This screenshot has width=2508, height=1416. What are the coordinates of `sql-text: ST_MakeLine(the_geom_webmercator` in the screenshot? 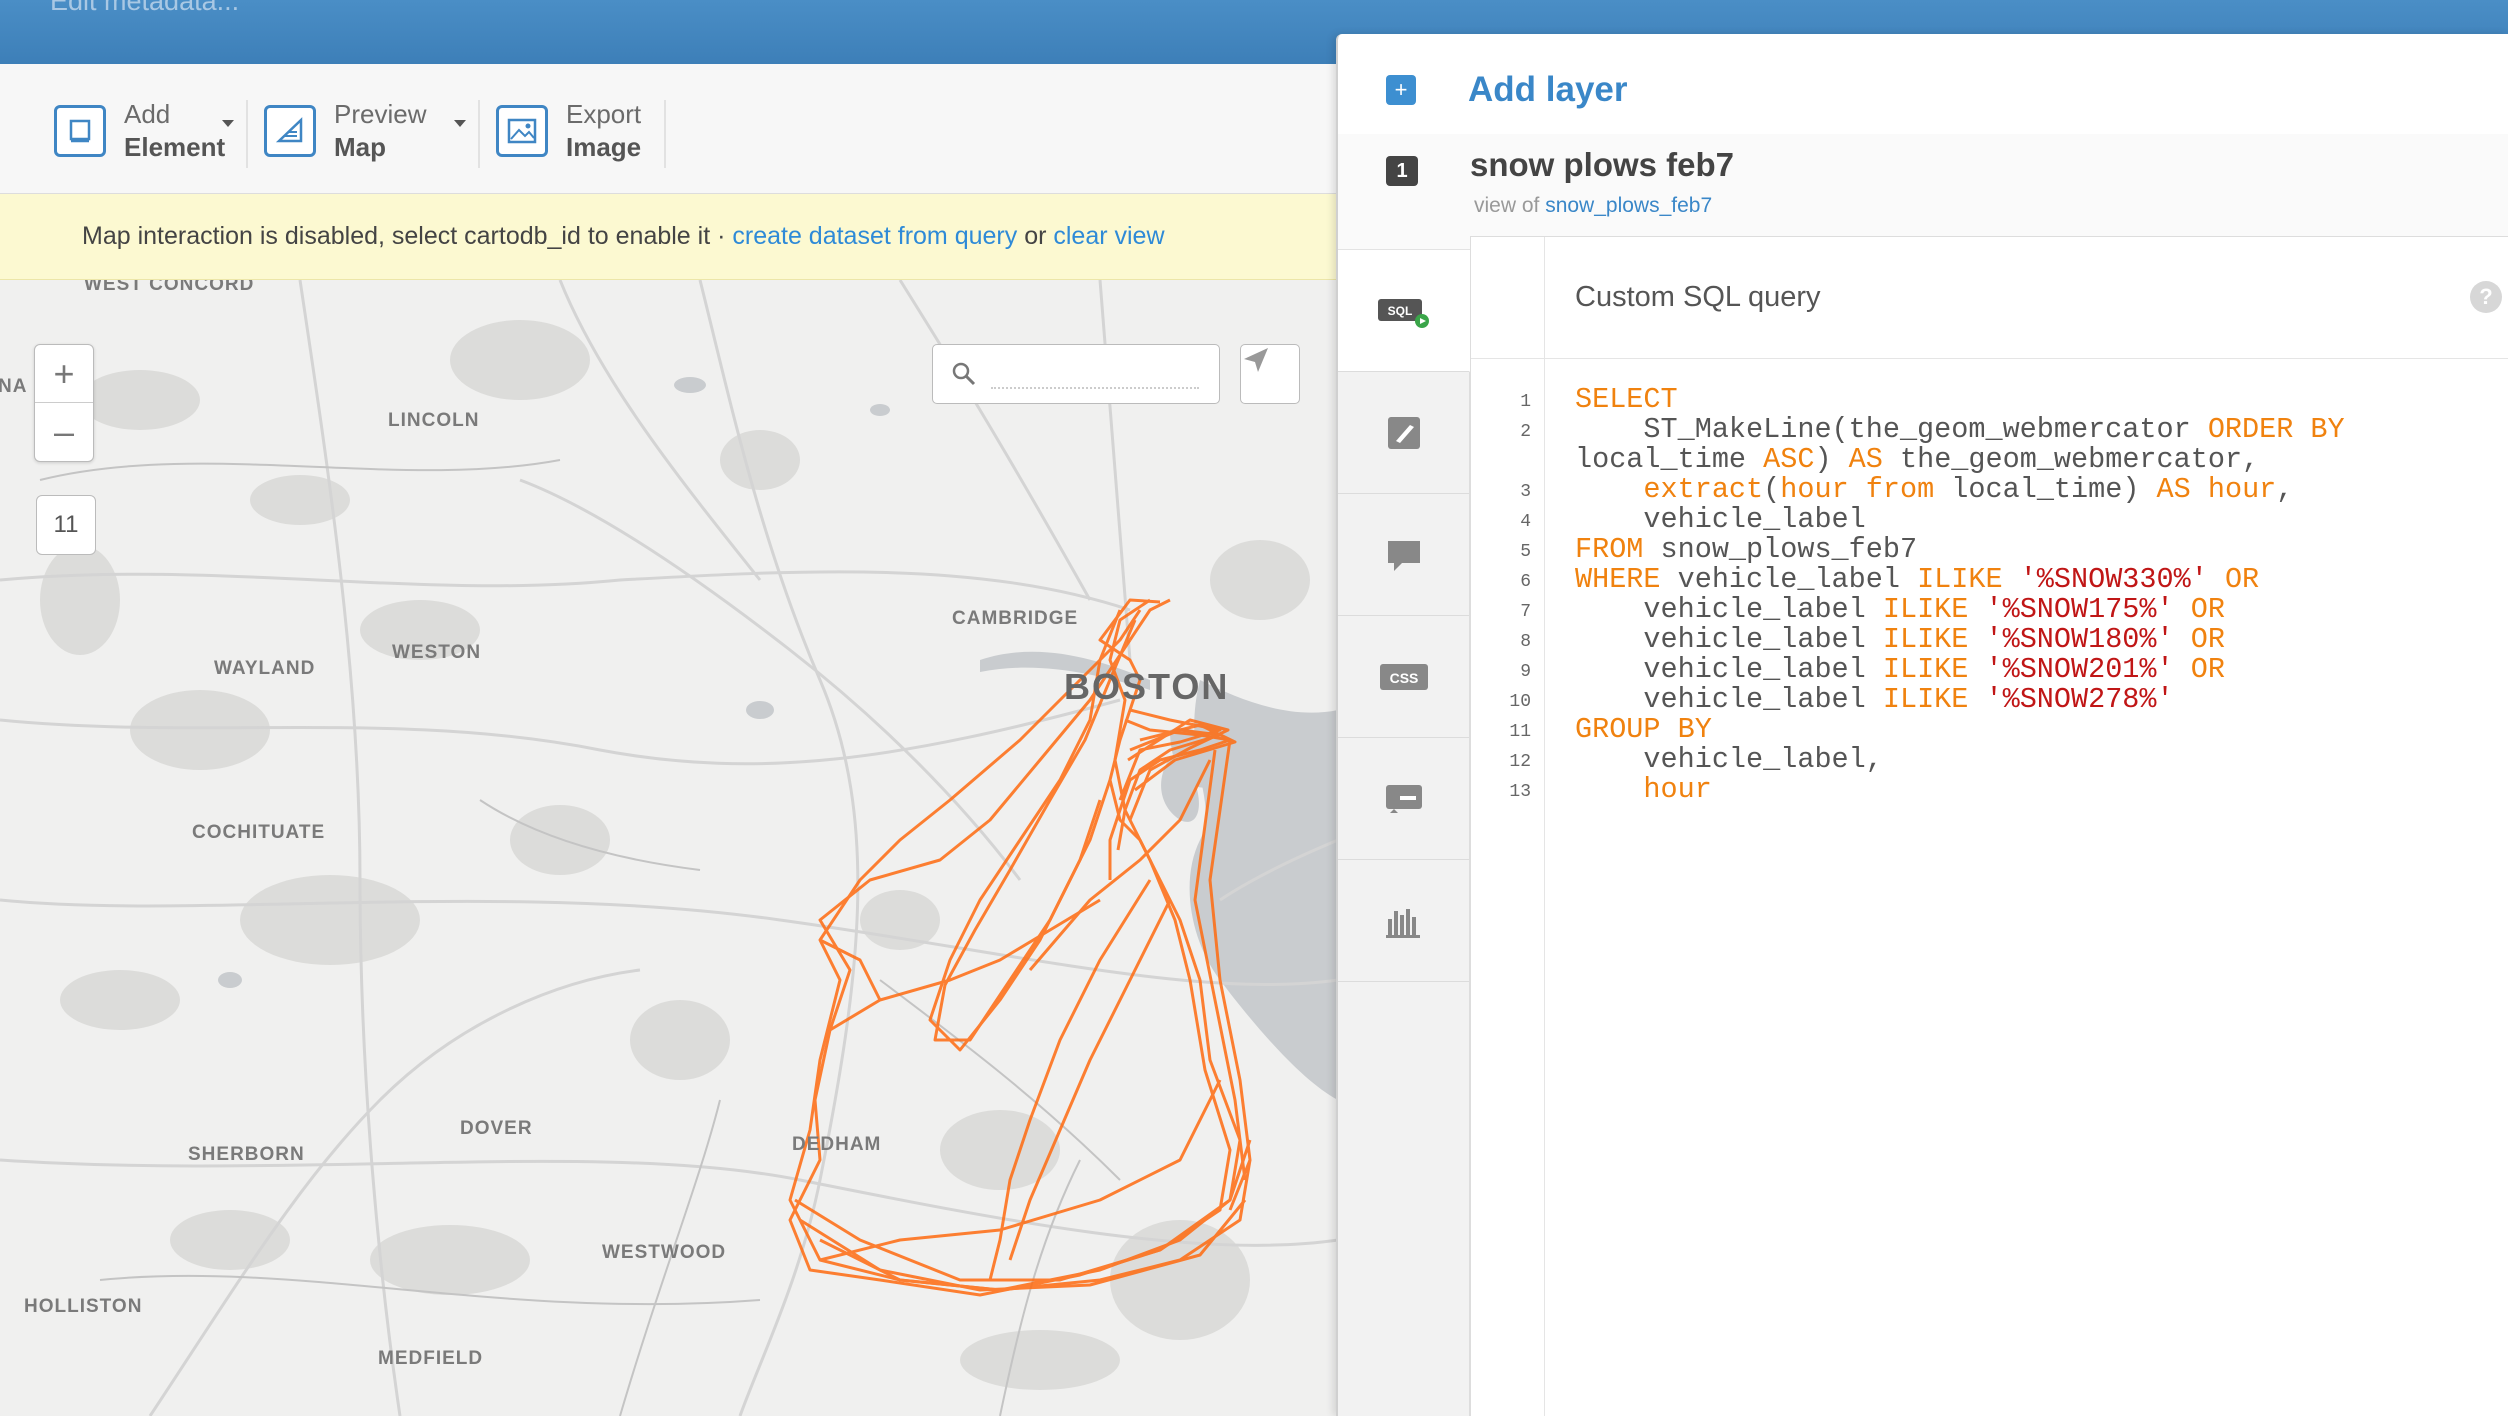 It's located at (1891, 429).